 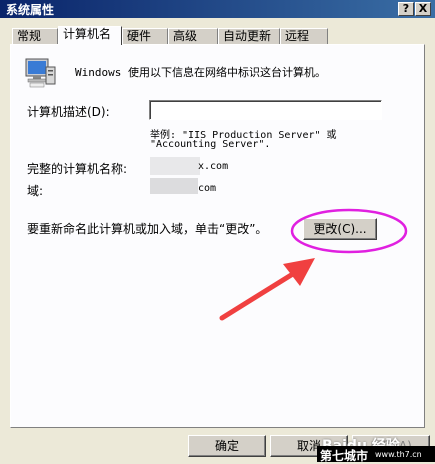 What do you see at coordinates (349, 231) in the screenshot?
I see `highlight-circle` at bounding box center [349, 231].